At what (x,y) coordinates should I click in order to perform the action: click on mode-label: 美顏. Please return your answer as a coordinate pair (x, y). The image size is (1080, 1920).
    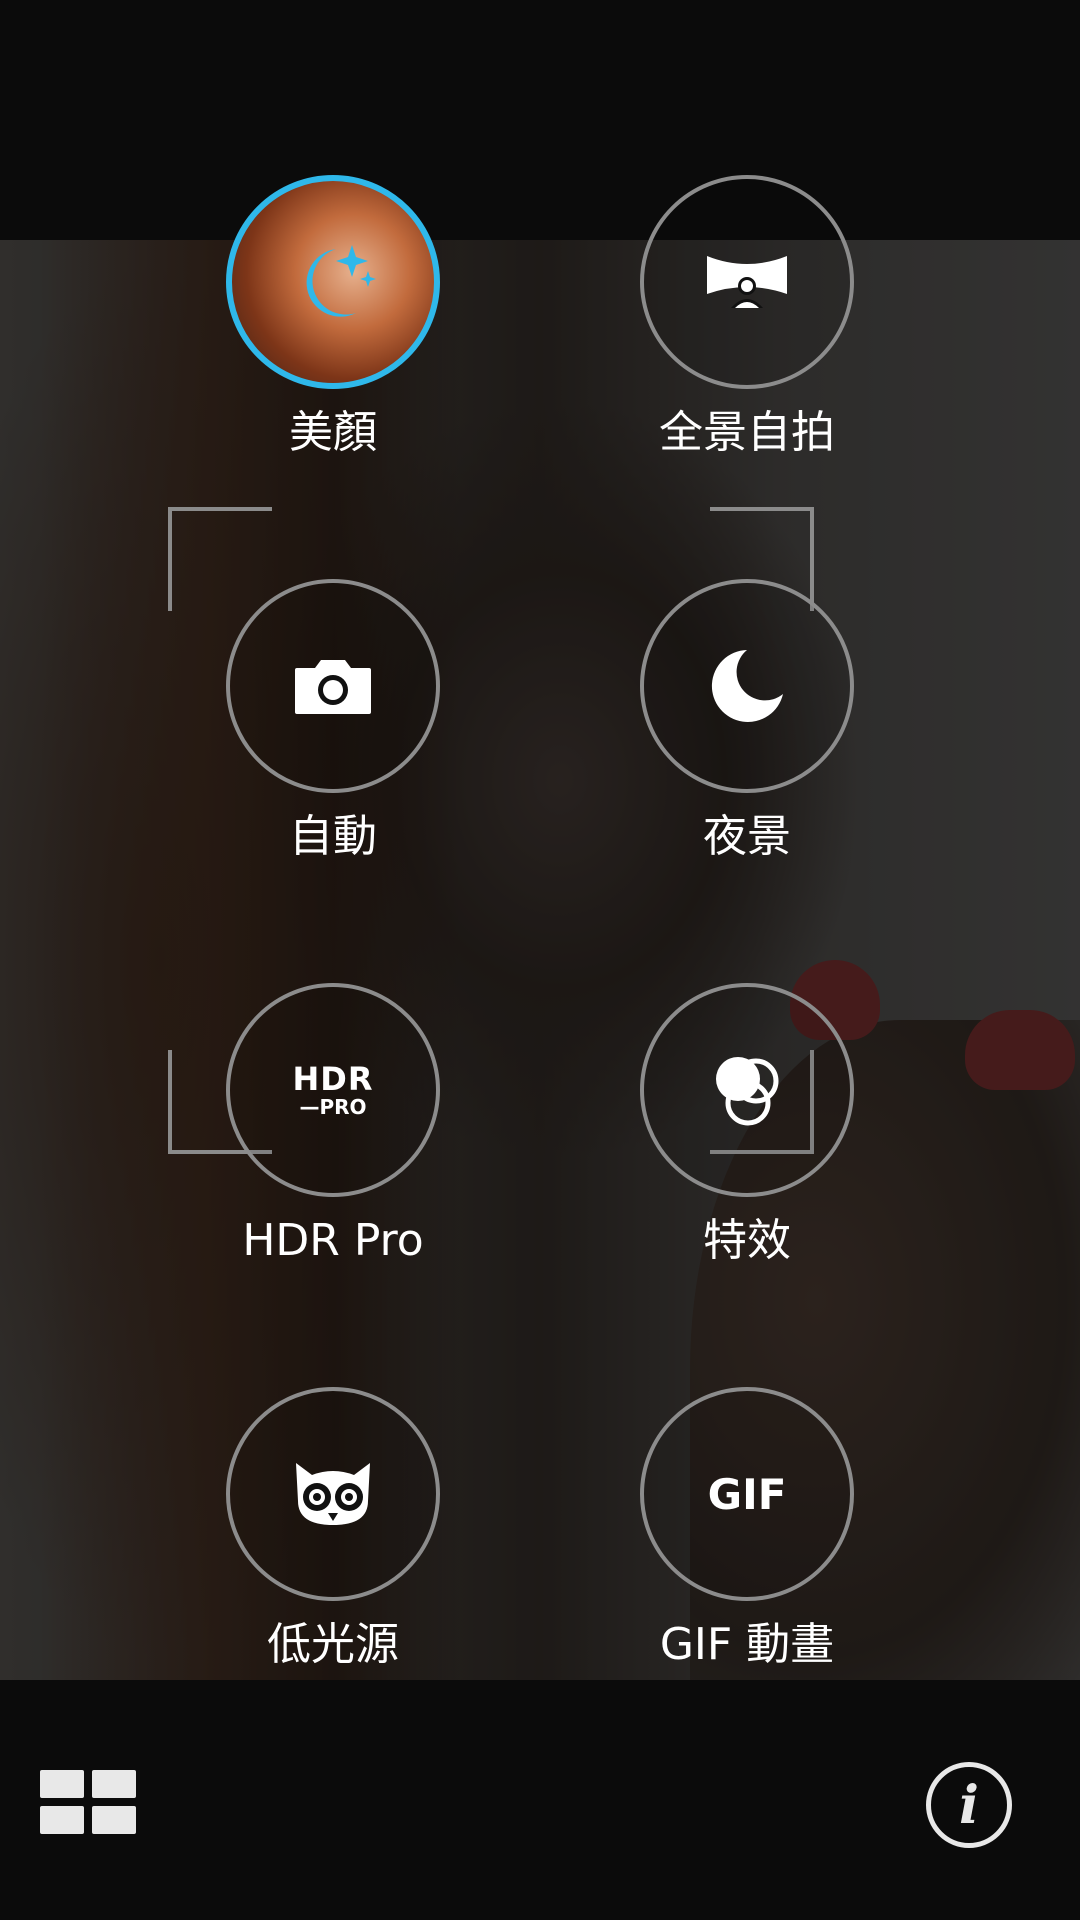
    Looking at the image, I should click on (333, 432).